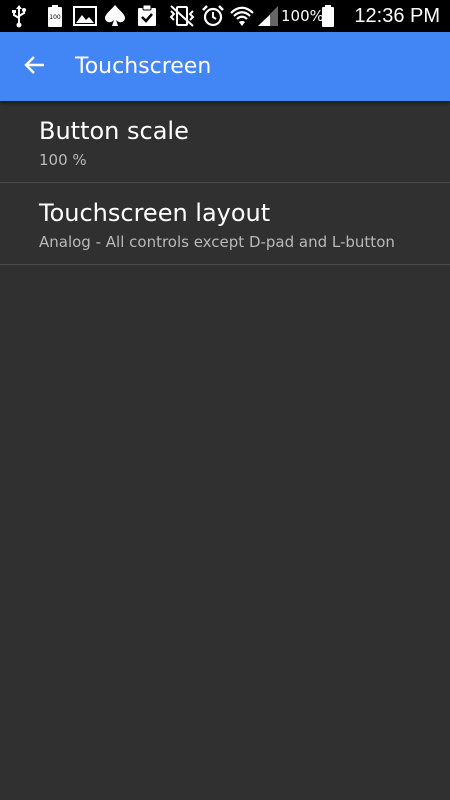 Image resolution: width=450 pixels, height=800 pixels. Describe the element at coordinates (302, 16) in the screenshot. I see `battery-percent: 100%` at that location.